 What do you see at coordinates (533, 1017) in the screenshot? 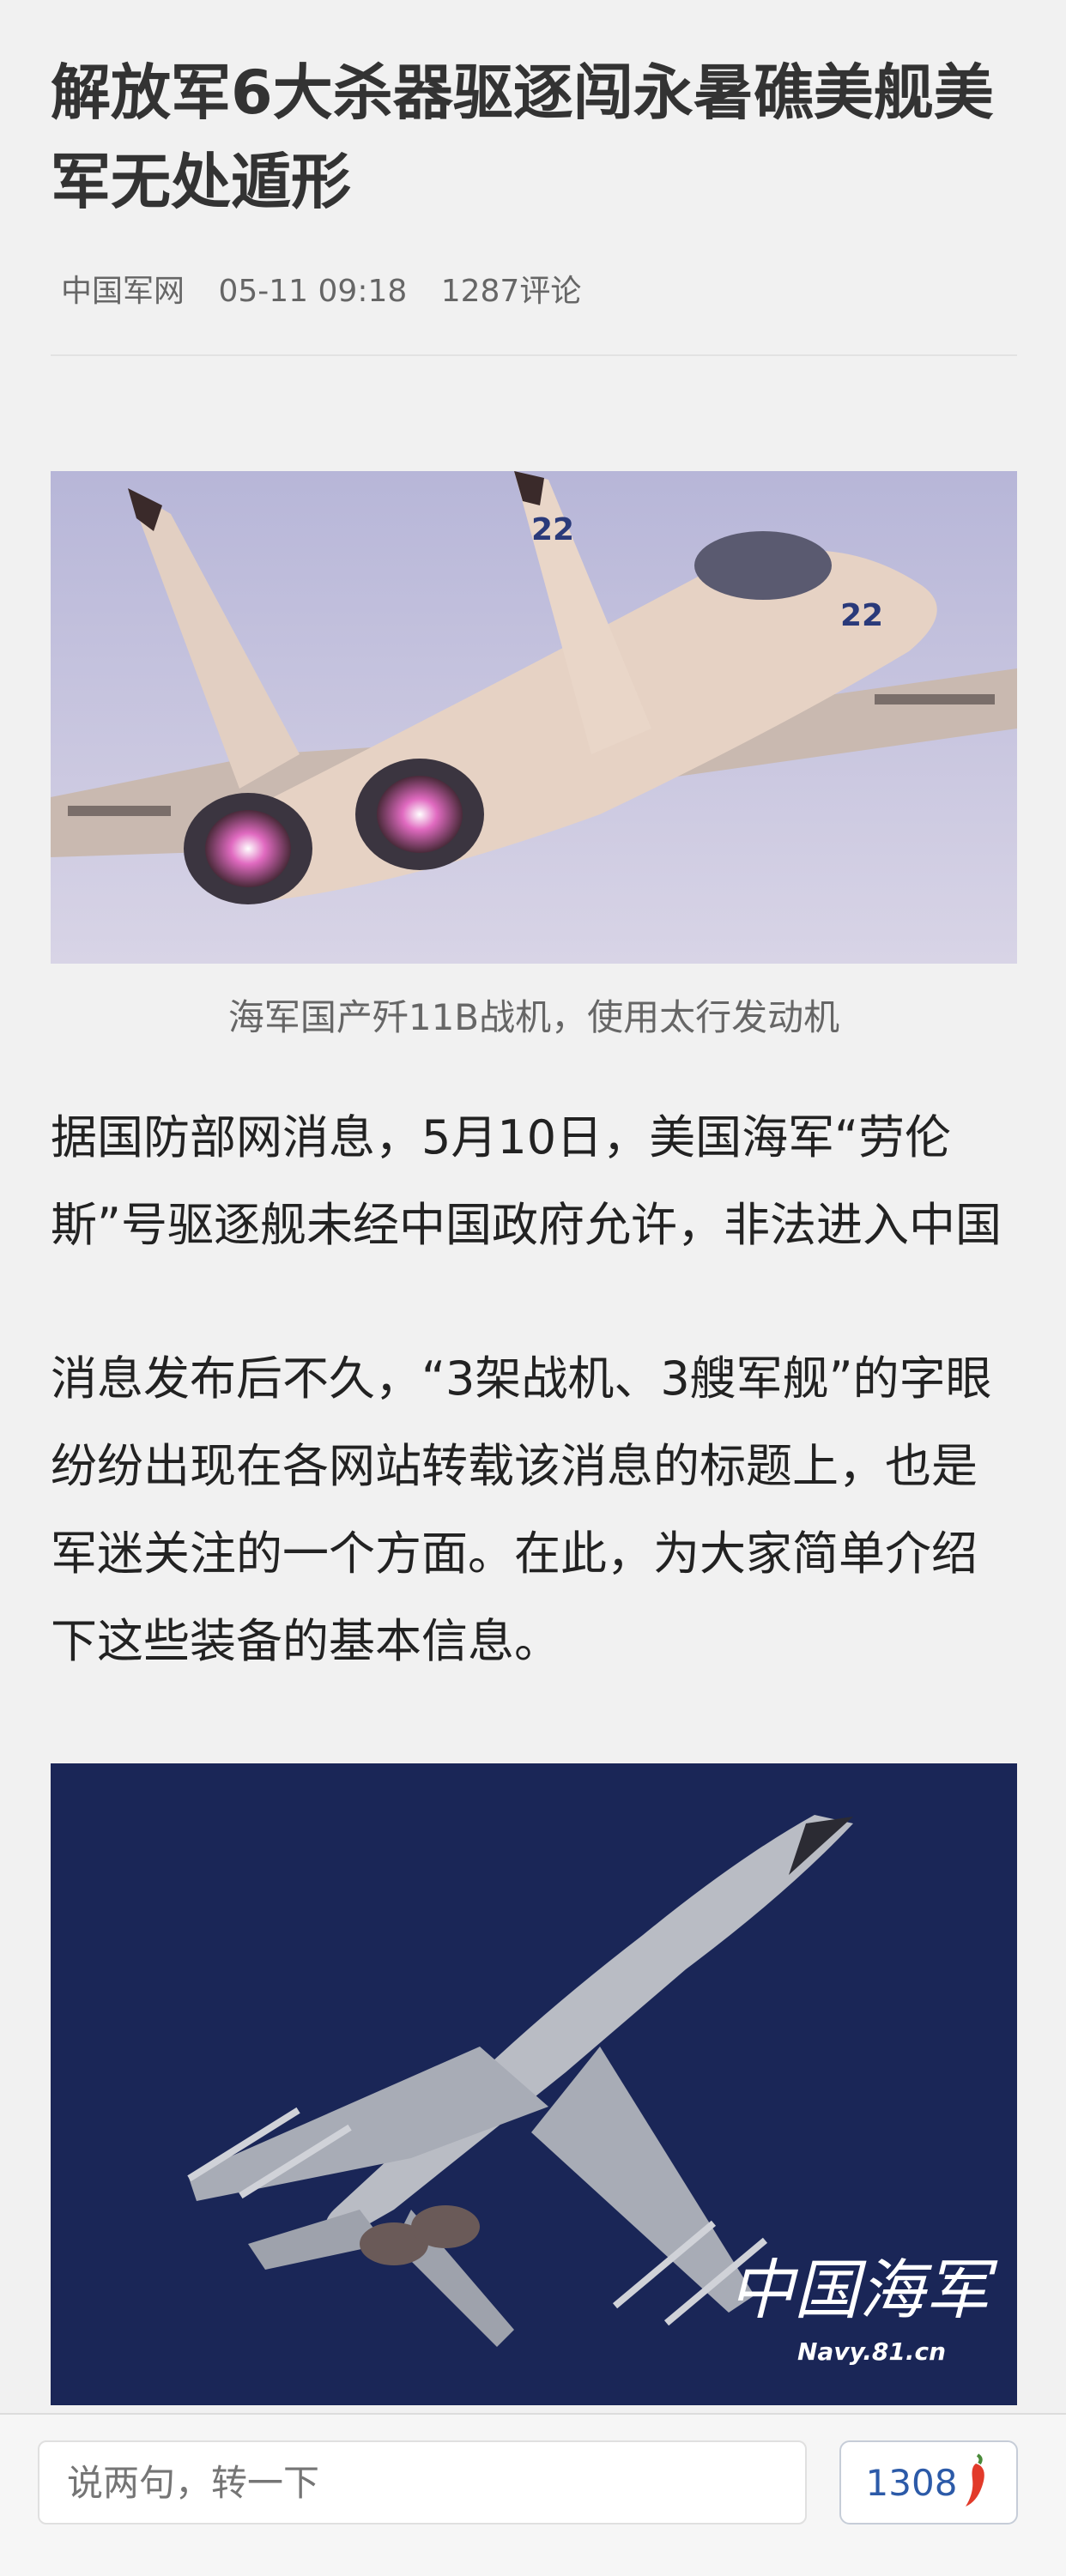
I see `image-caption: 海军国产歼11B战机，使用太行发动机` at bounding box center [533, 1017].